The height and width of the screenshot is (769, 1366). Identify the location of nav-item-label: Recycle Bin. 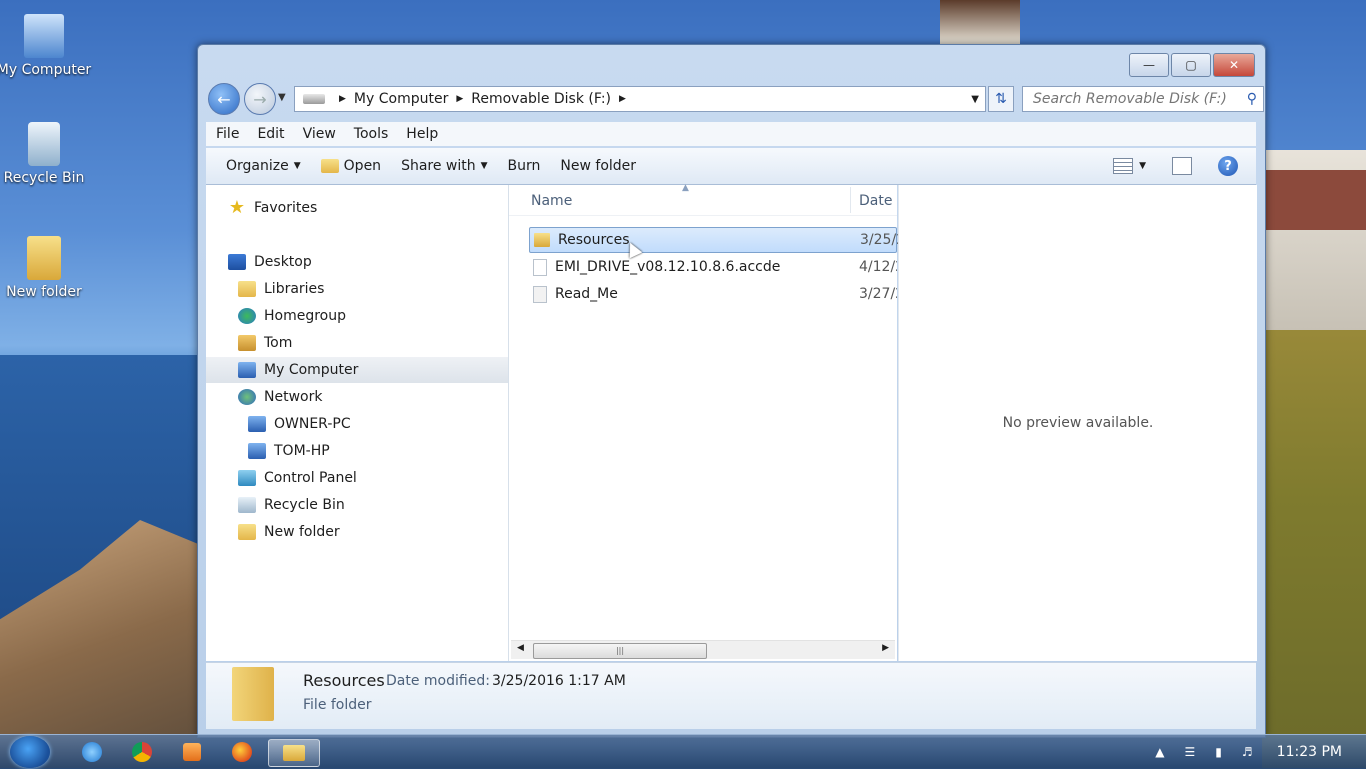
(304, 505).